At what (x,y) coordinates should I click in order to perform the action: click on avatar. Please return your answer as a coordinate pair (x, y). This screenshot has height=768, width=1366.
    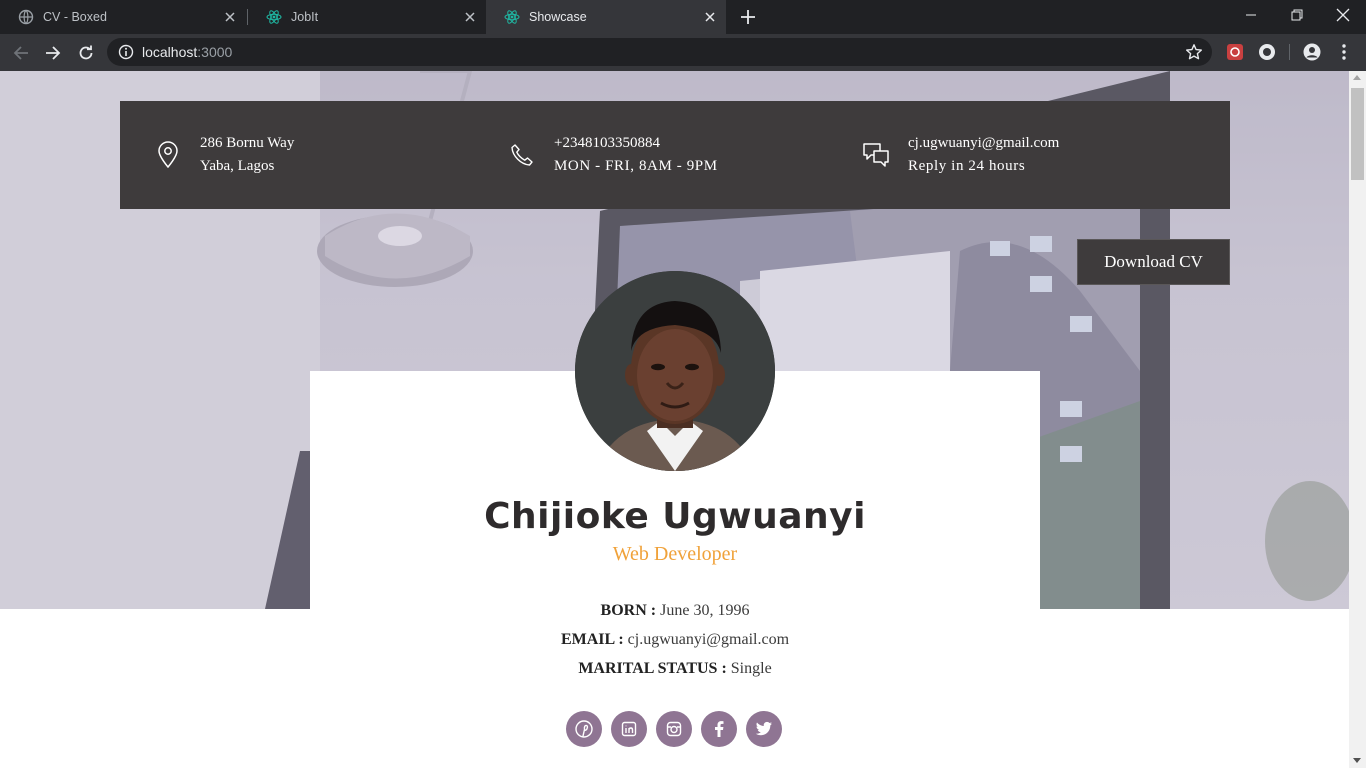
    Looking at the image, I should click on (675, 371).